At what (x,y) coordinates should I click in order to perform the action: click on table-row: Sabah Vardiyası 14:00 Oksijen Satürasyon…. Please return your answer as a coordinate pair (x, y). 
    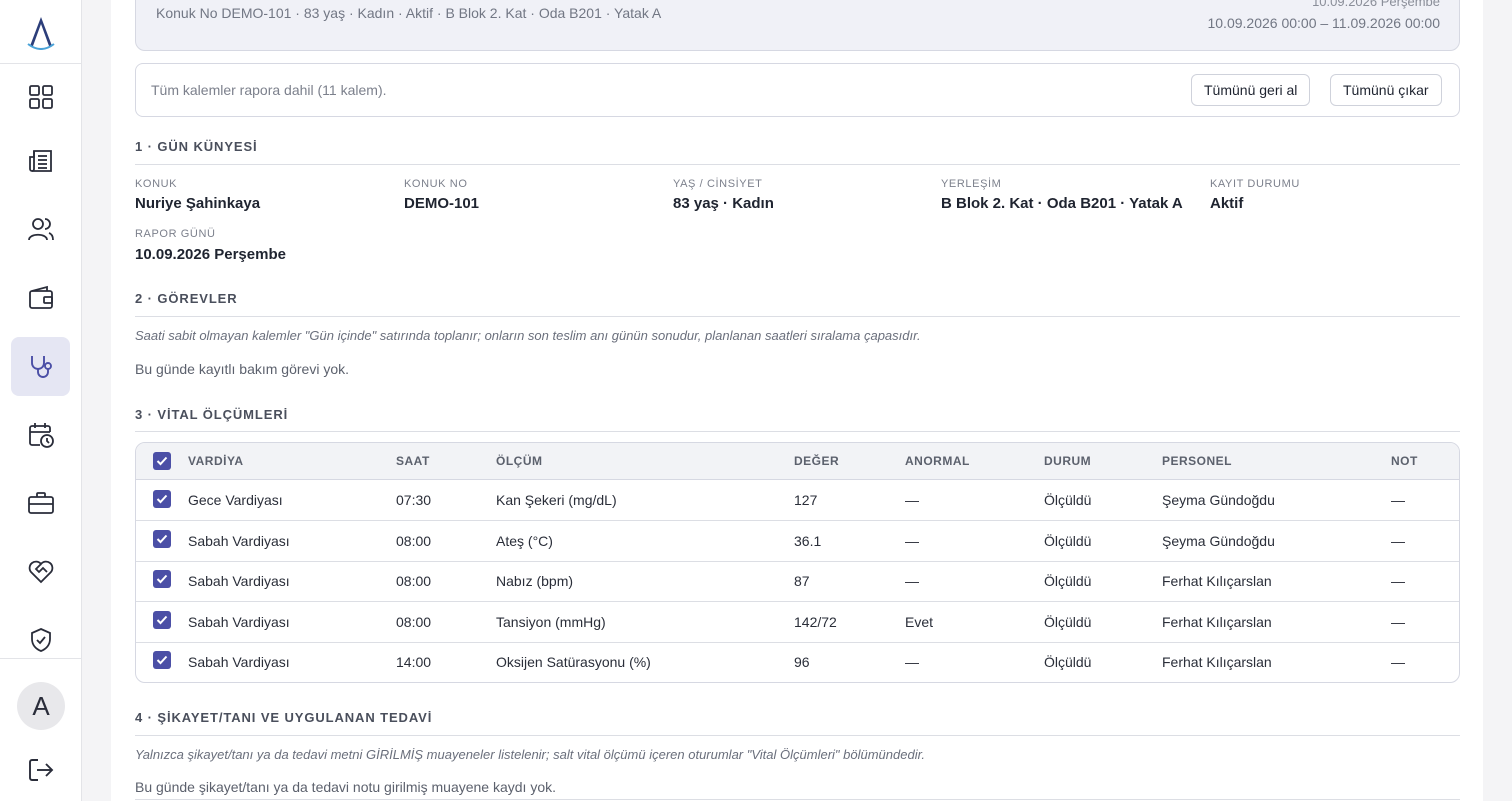
    Looking at the image, I should click on (797, 662).